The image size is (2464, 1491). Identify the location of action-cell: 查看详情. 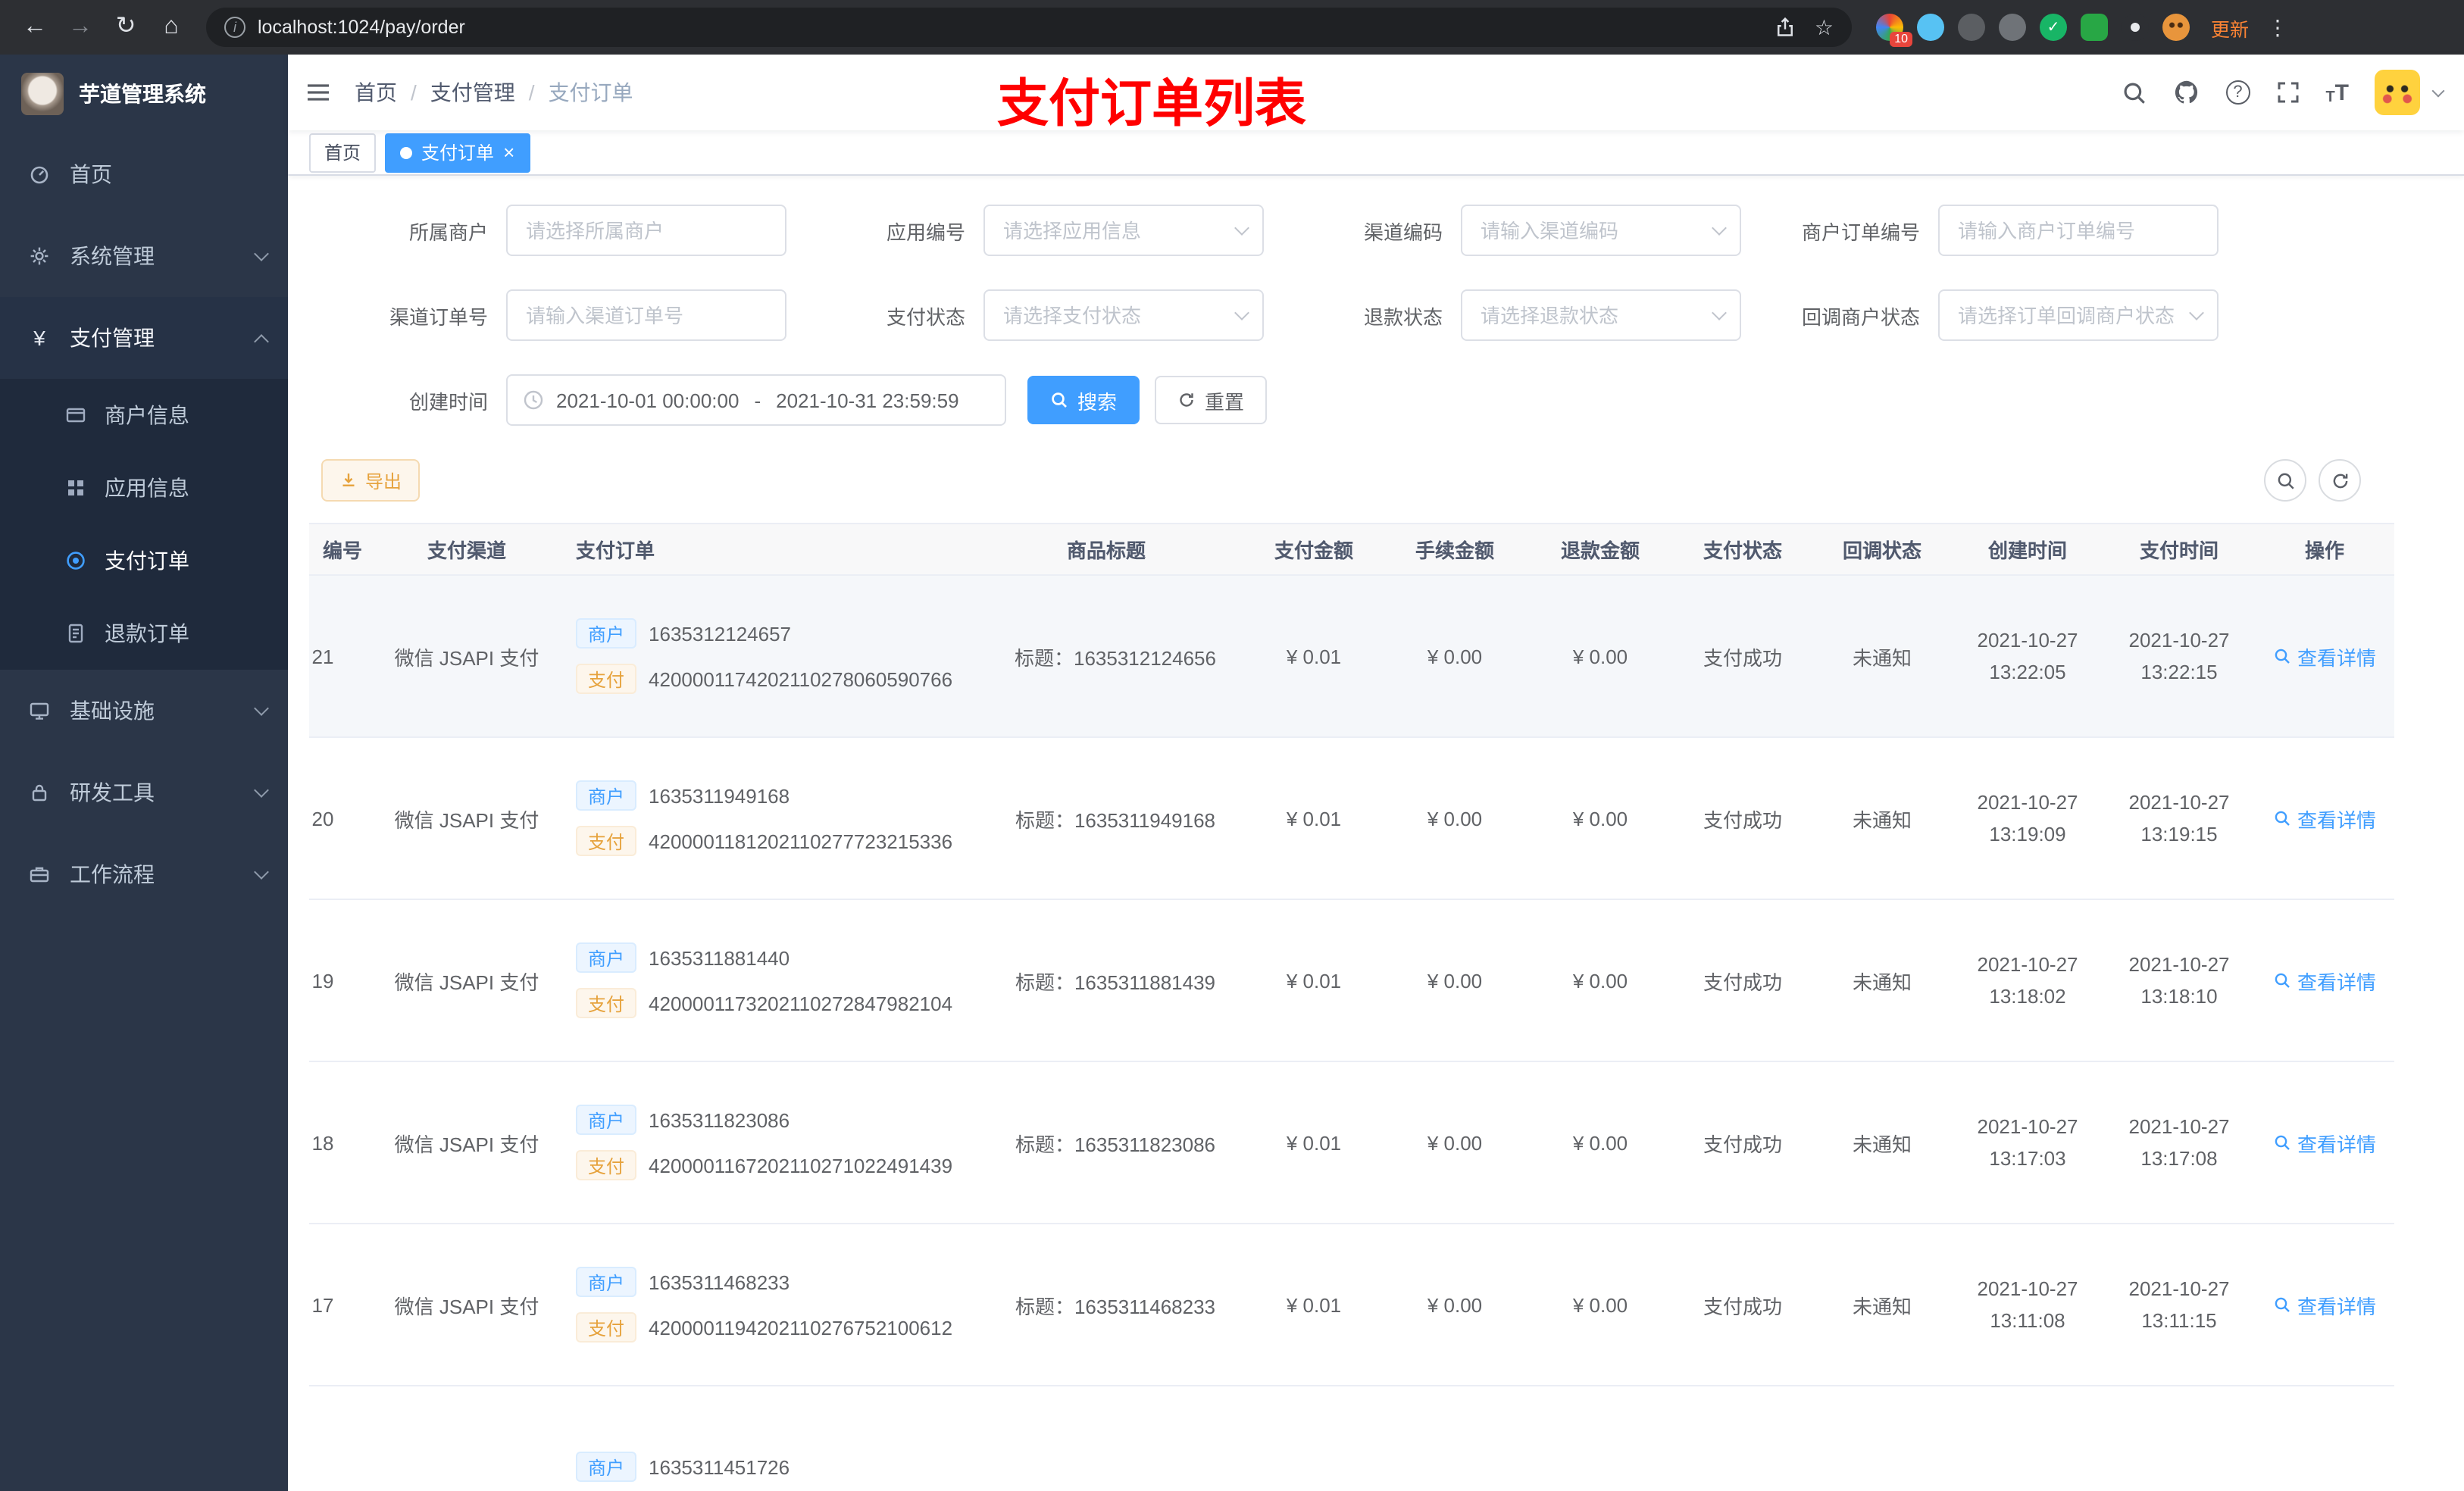
(2324, 818).